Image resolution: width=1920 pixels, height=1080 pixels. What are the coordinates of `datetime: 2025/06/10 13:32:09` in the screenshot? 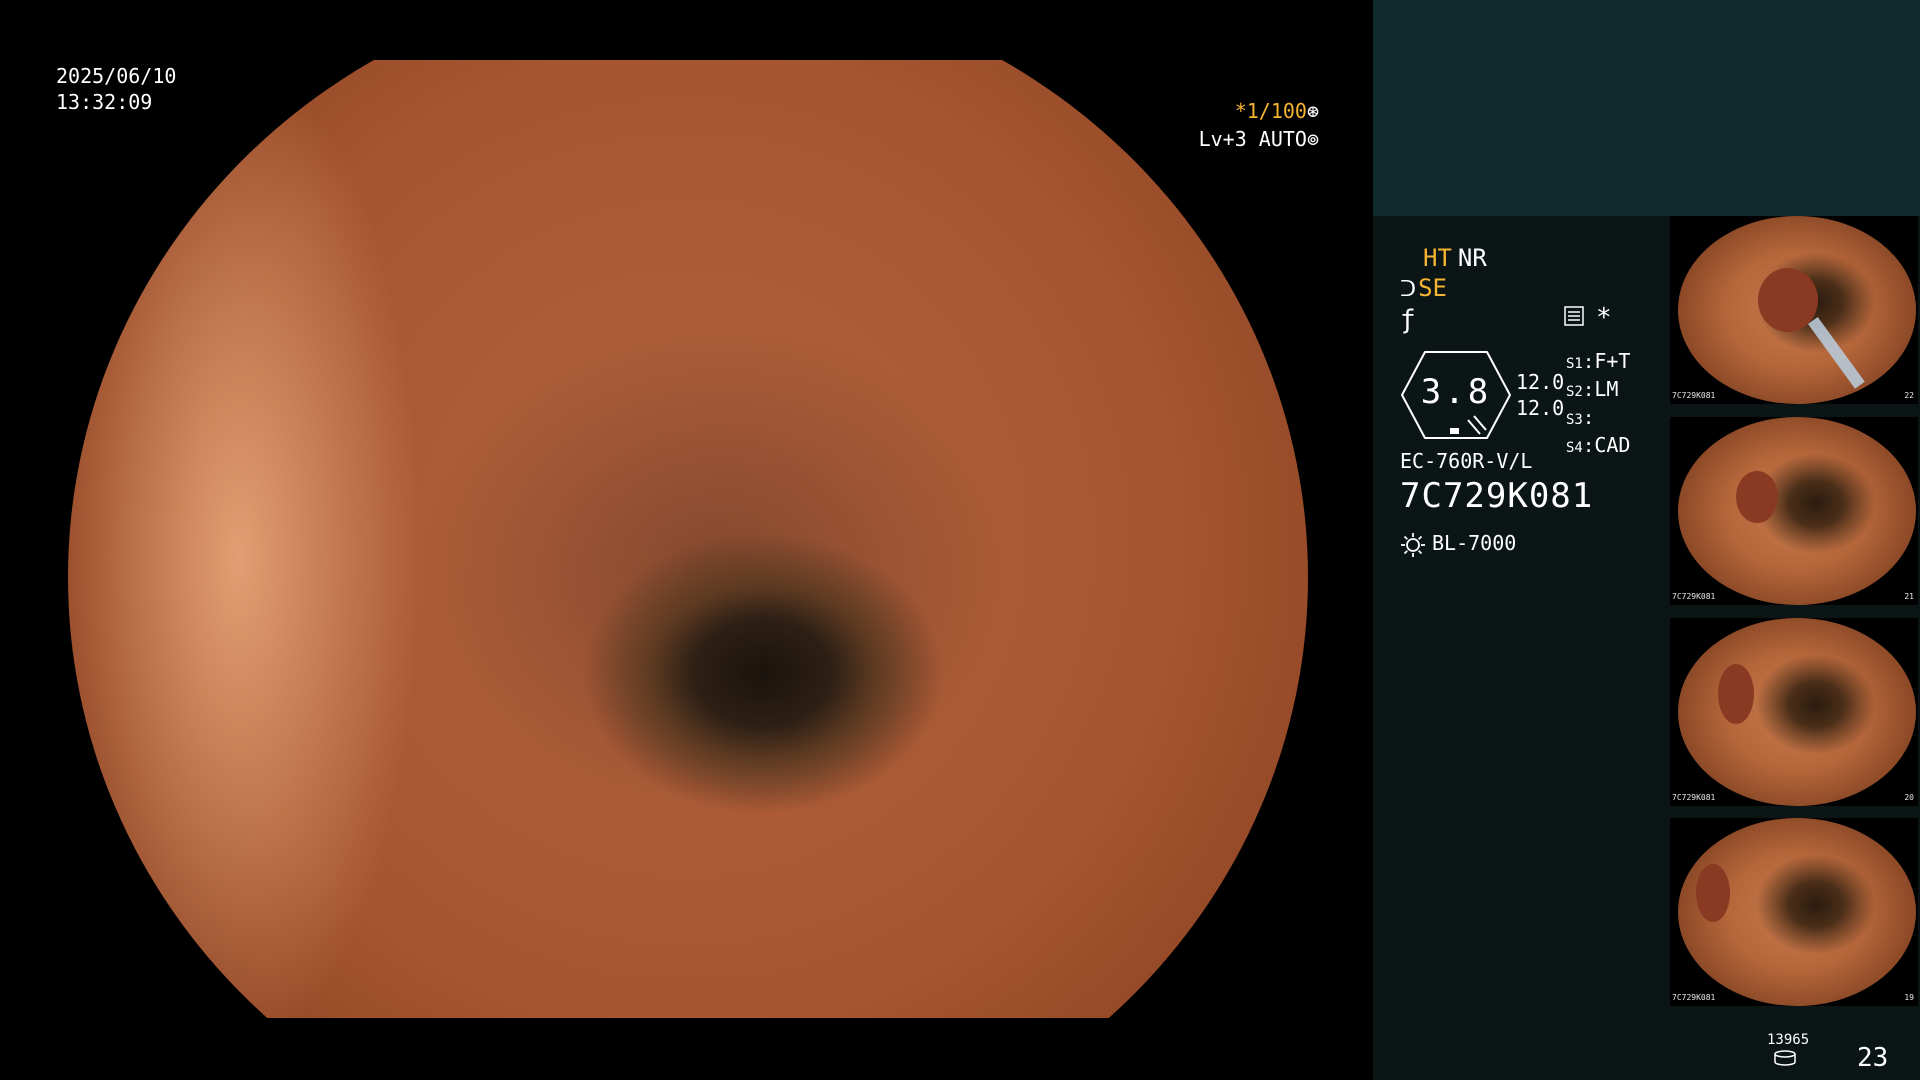 It's located at (116, 89).